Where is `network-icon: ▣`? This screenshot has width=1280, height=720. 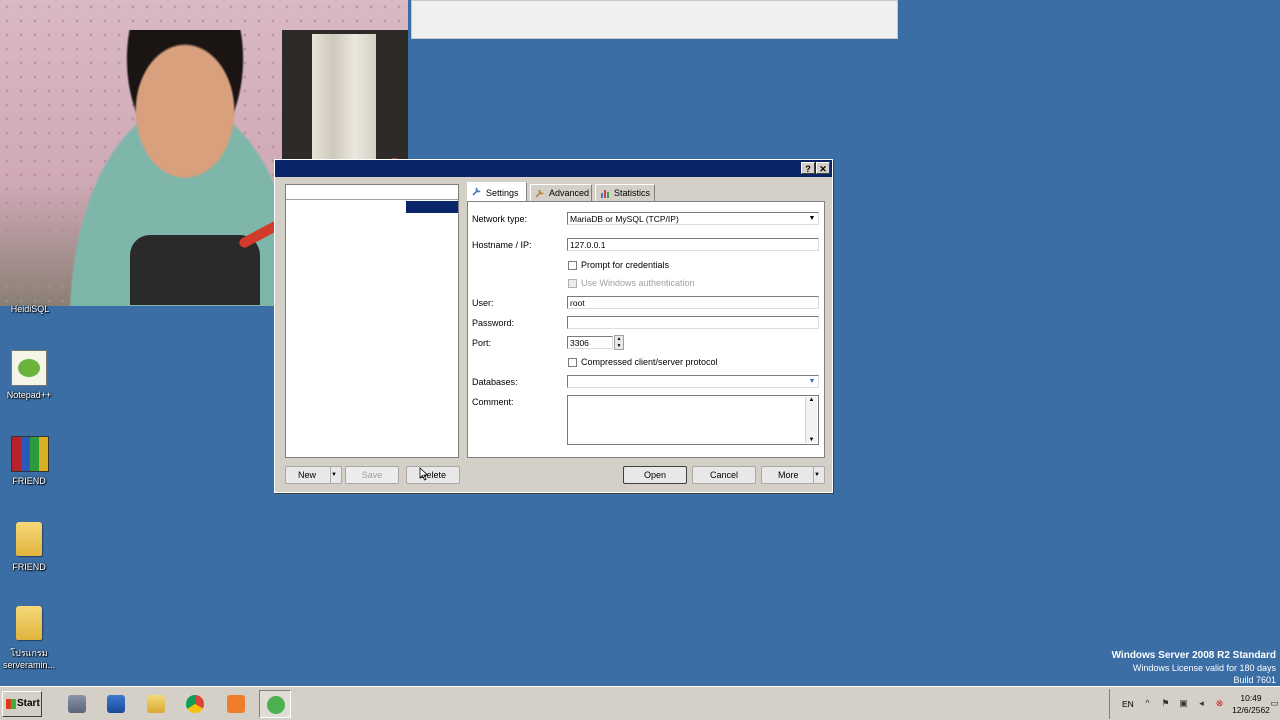 network-icon: ▣ is located at coordinates (1183, 703).